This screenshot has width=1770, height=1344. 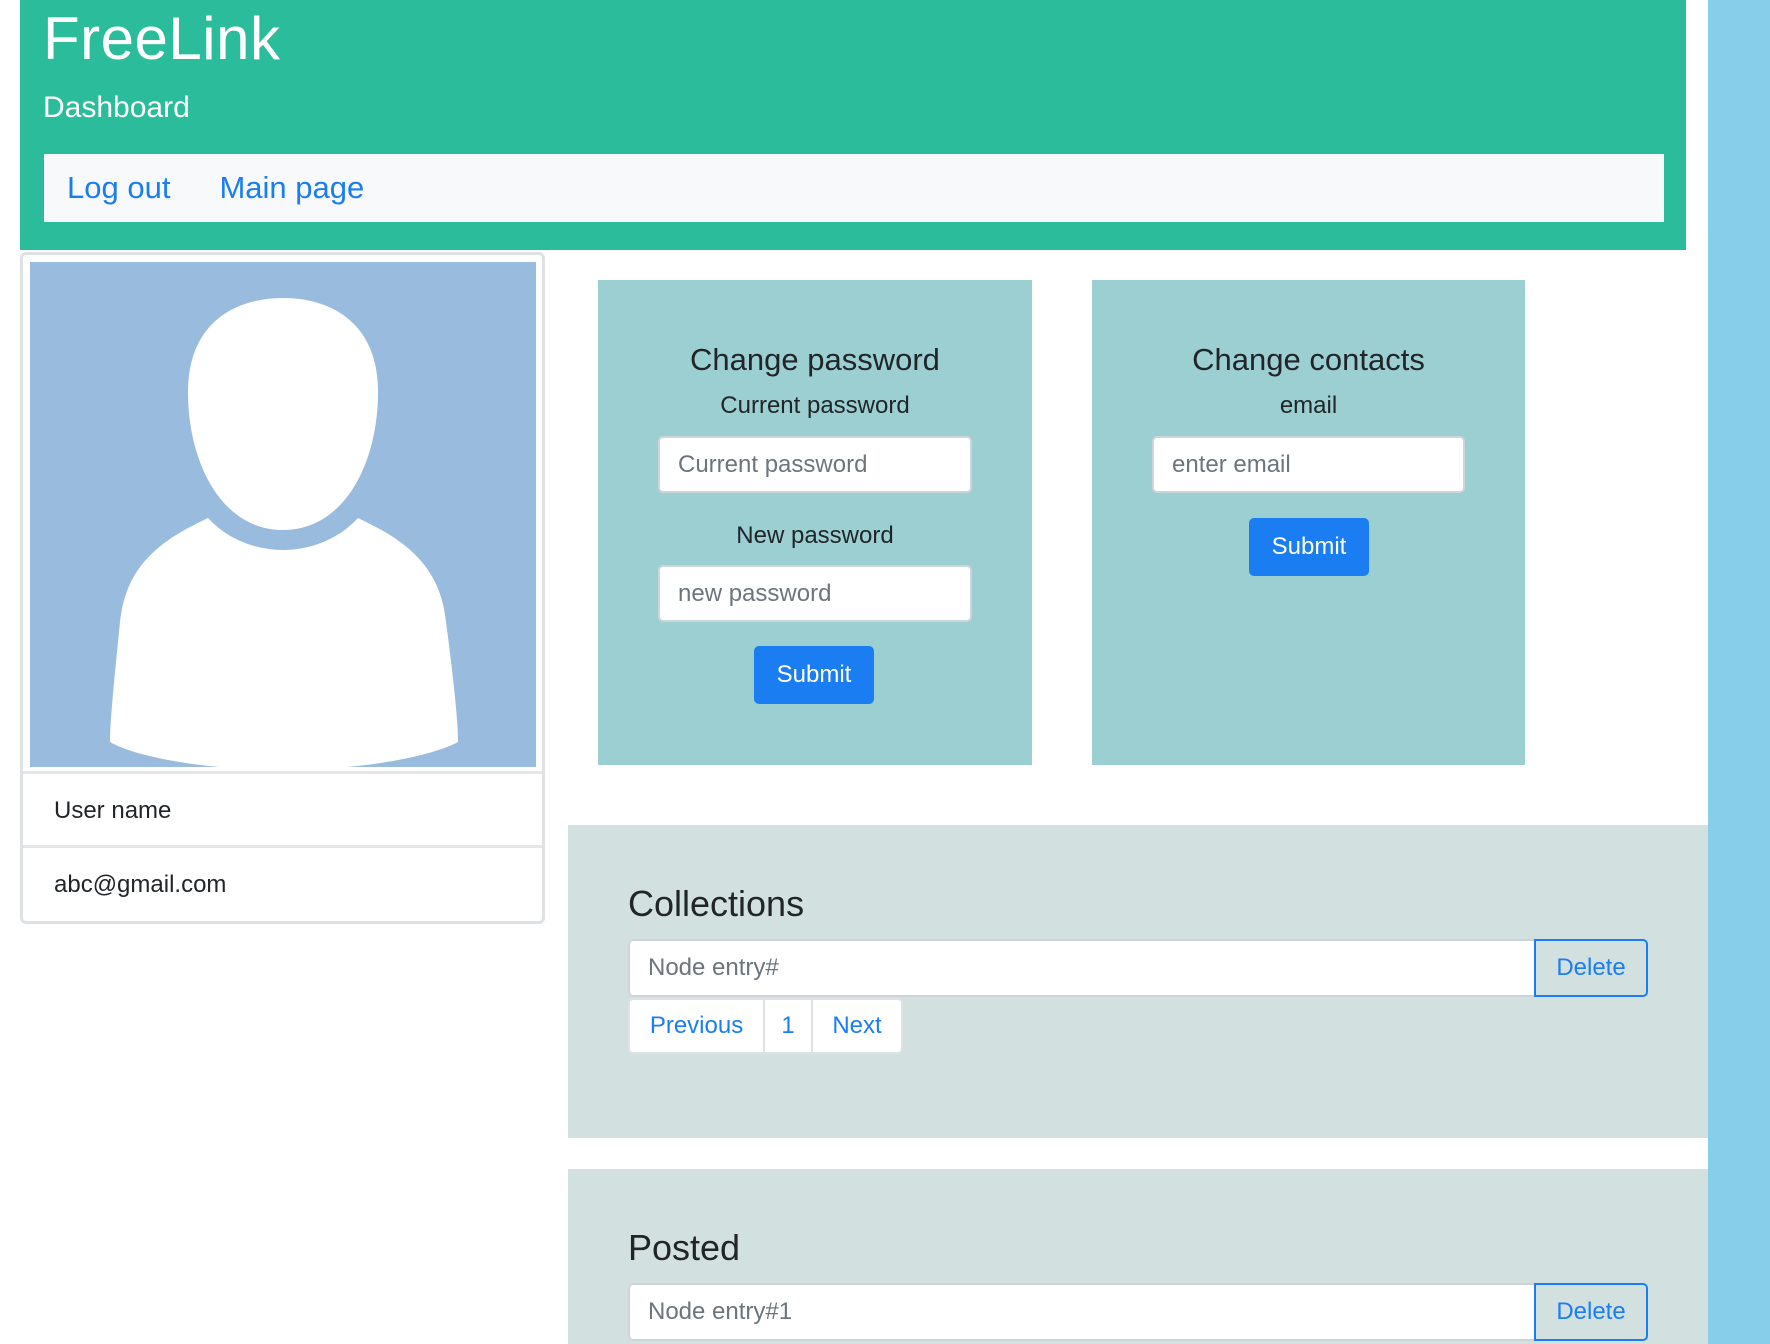 I want to click on main-page-link: Main page, so click(x=291, y=188).